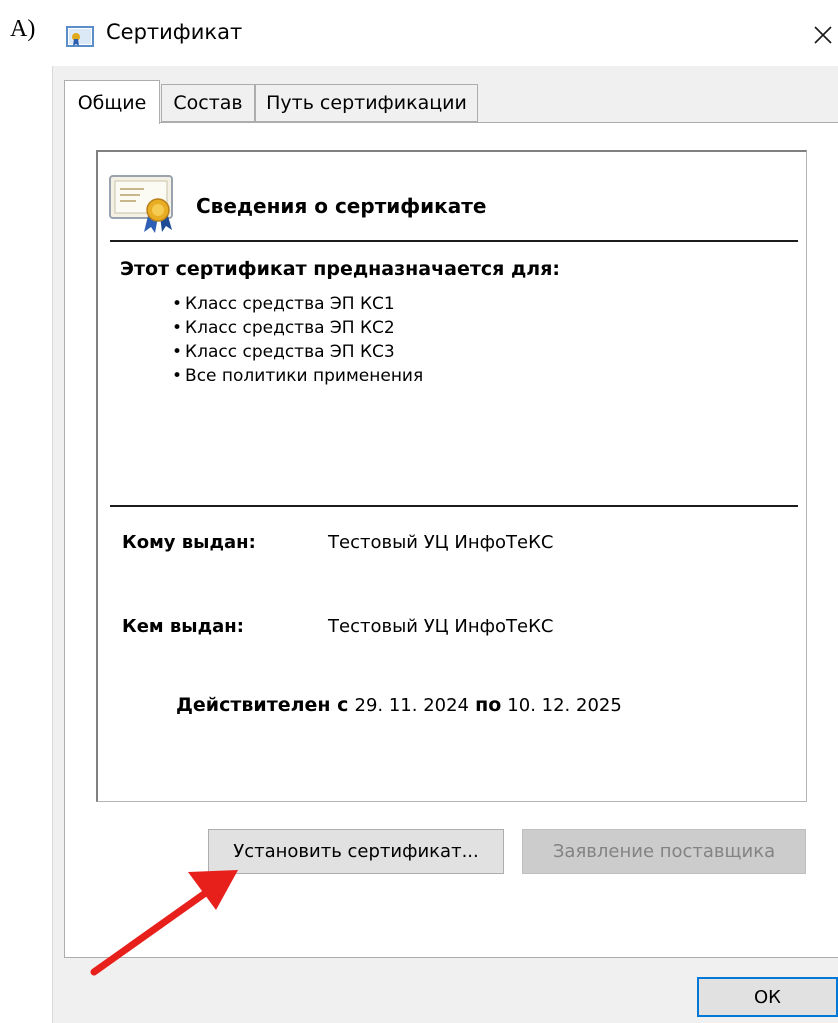 This screenshot has height=1023, width=838. What do you see at coordinates (664, 851) in the screenshot?
I see `issuer-statement-button: Заявление поставщика` at bounding box center [664, 851].